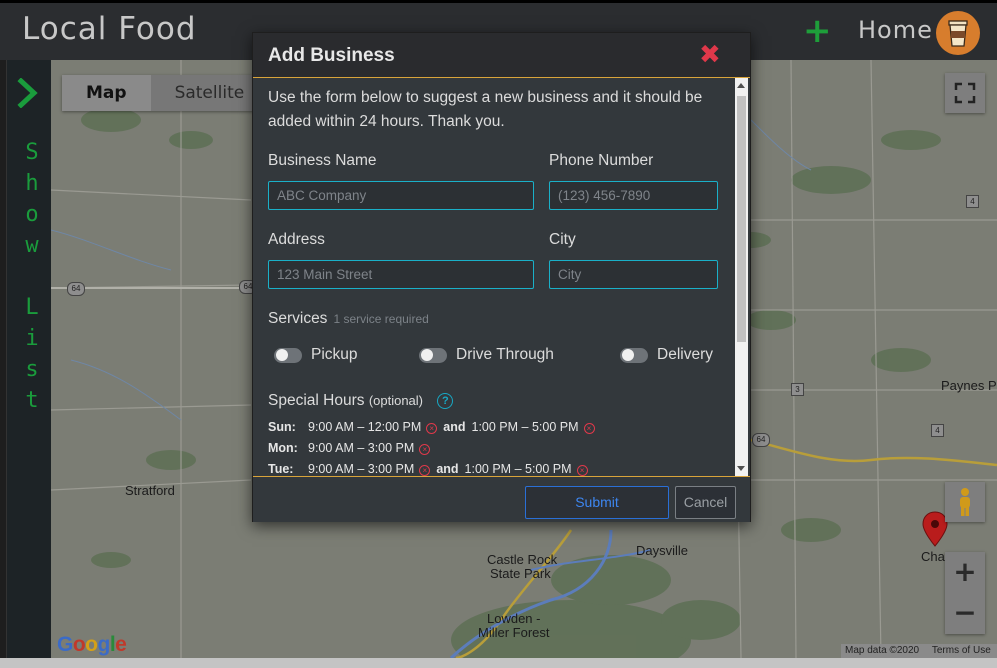 The image size is (997, 668). I want to click on scroll-up-icon, so click(741, 85).